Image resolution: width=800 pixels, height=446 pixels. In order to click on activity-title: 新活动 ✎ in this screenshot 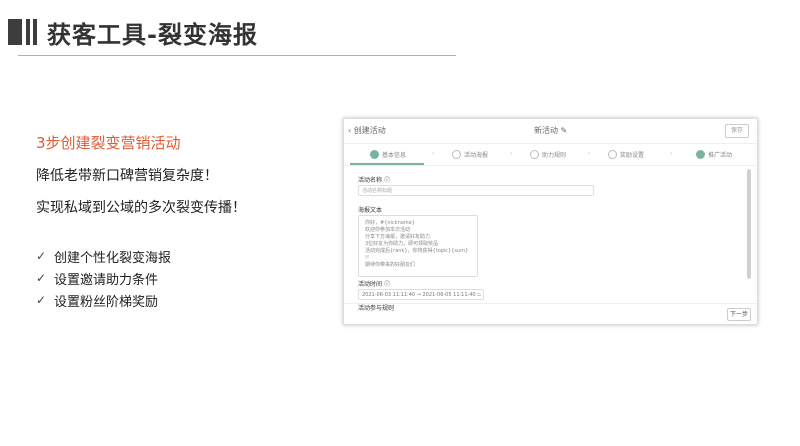, I will do `click(551, 130)`.